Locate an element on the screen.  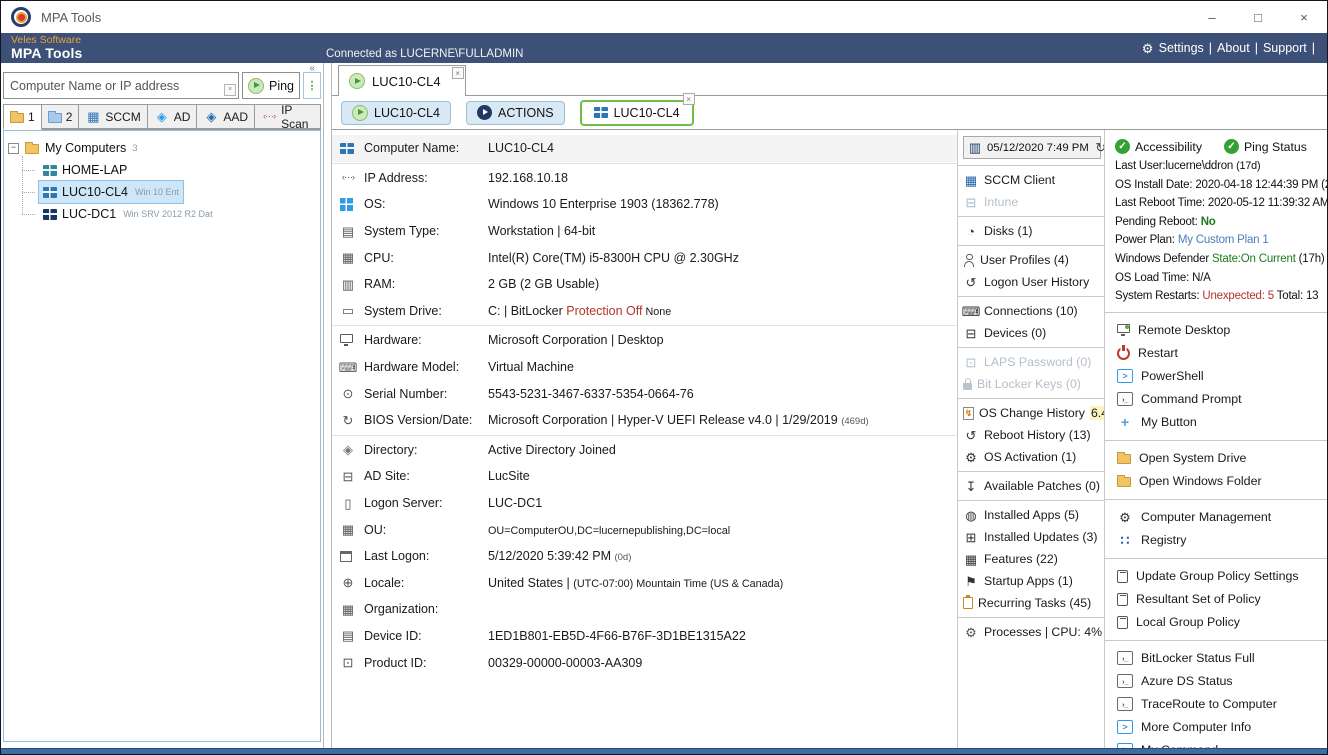
features-22-button: ▦ Features (22) is located at coordinates (1032, 559).